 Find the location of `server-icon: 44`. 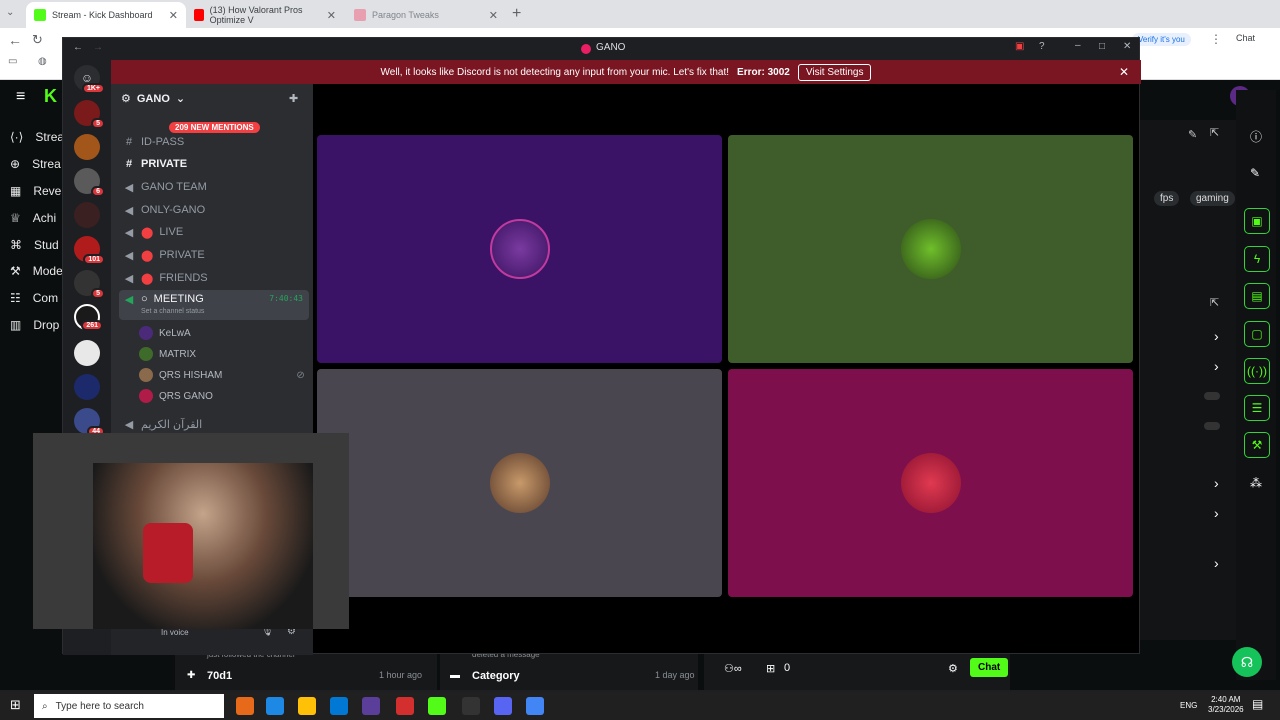

server-icon: 44 is located at coordinates (89, 422).